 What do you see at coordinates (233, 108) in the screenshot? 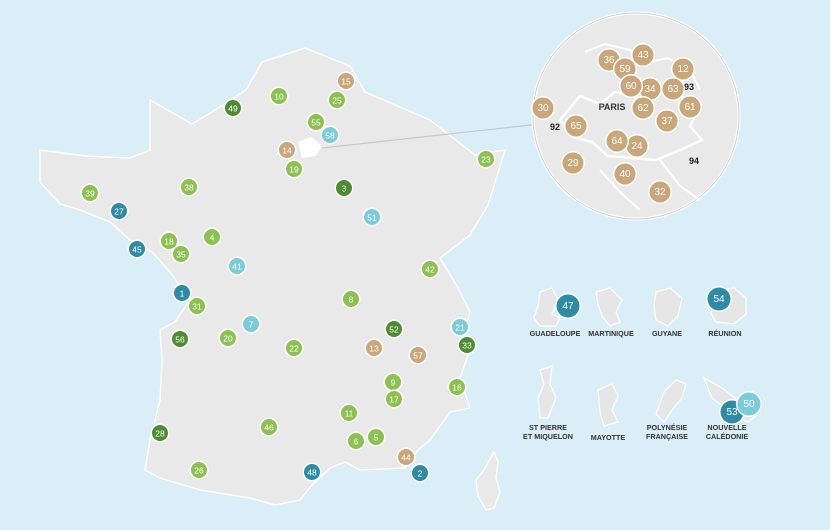
I see `marker-49: 49` at bounding box center [233, 108].